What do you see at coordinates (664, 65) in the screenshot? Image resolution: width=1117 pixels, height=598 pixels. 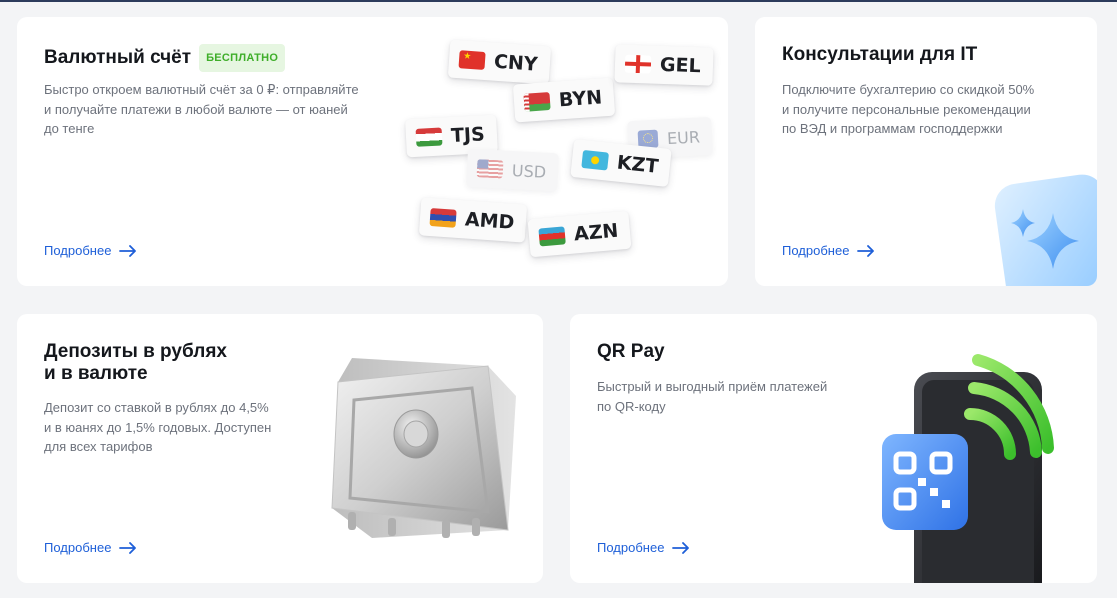 I see `currency-chip-gel: GEL` at bounding box center [664, 65].